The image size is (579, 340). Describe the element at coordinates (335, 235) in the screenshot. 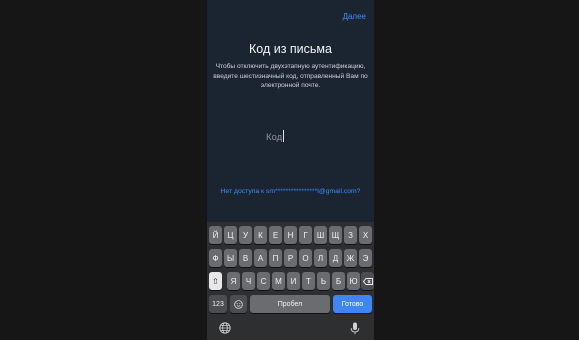

I see `key: Щ` at that location.